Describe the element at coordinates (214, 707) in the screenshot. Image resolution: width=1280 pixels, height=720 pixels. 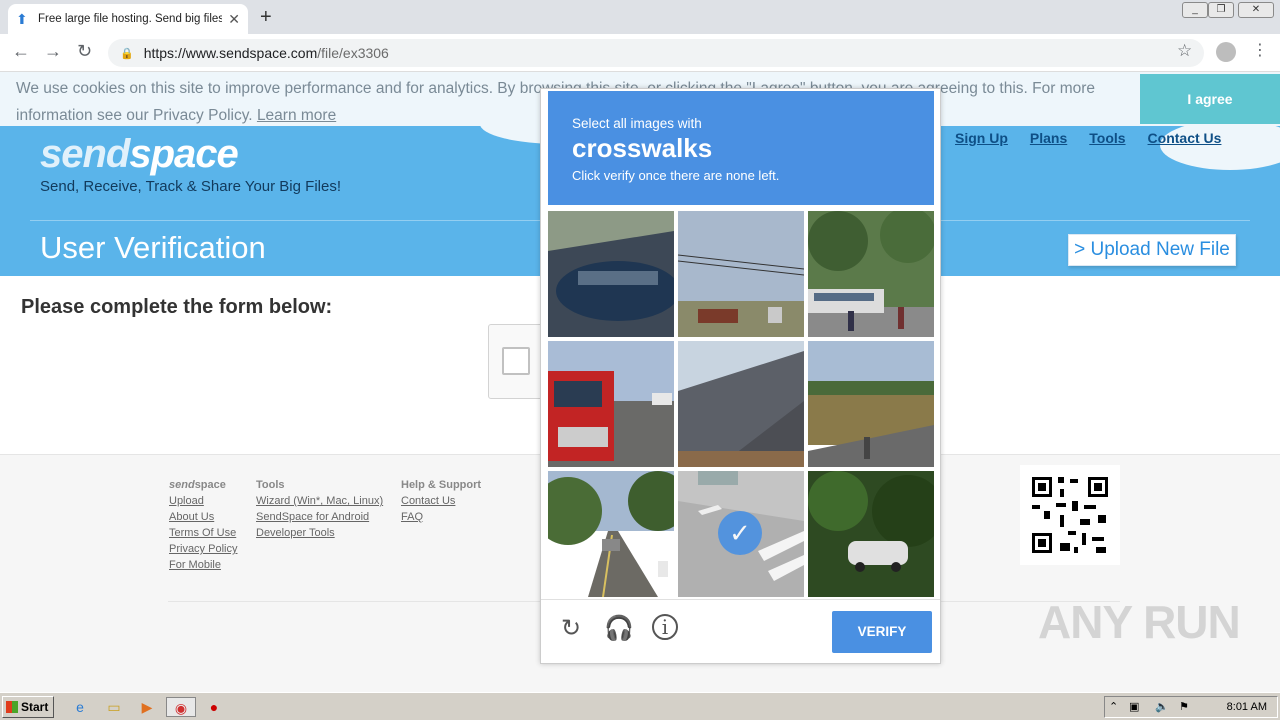
I see `antivirus-icon: ●` at that location.